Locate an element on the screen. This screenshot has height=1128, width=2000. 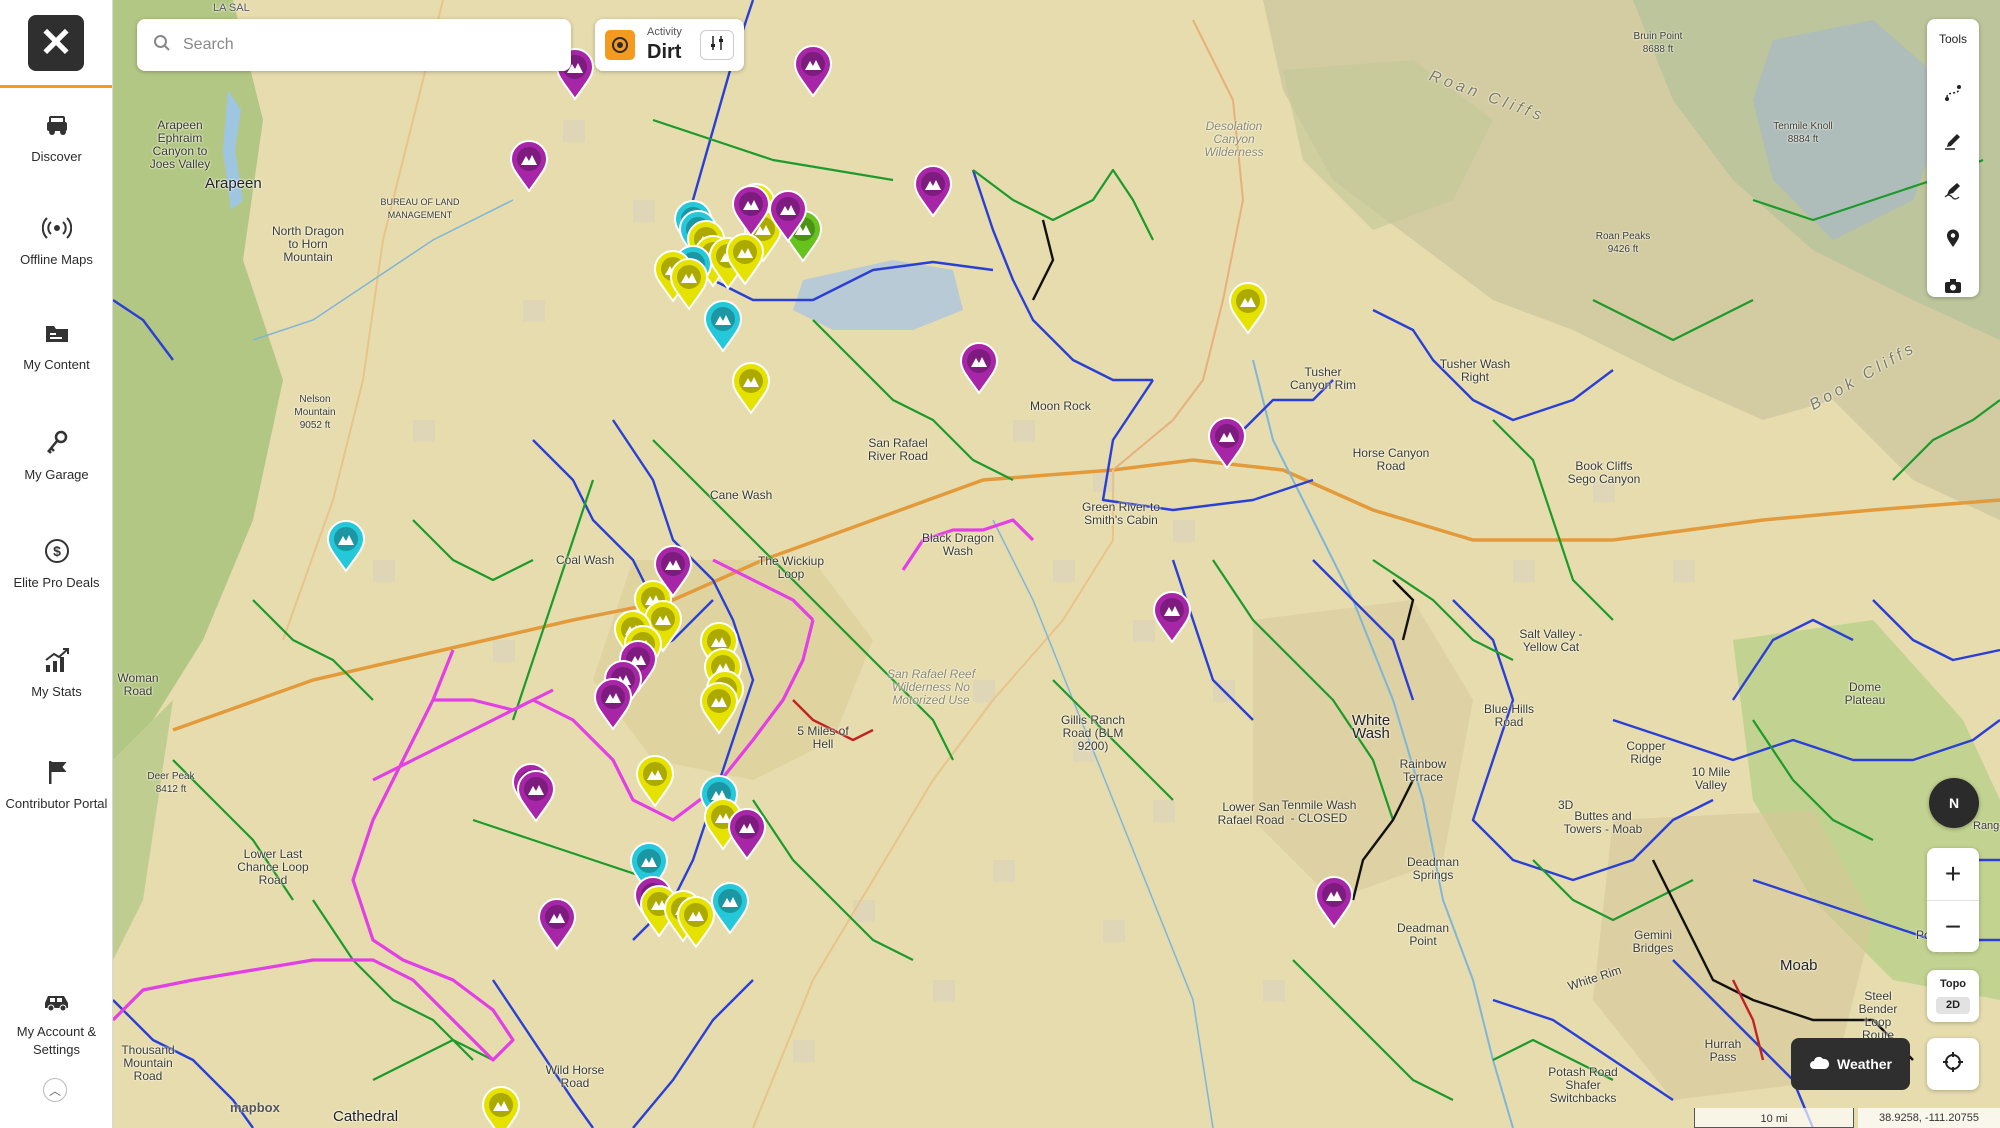
map-label: 5 Miles of Hell is located at coordinates (823, 737).